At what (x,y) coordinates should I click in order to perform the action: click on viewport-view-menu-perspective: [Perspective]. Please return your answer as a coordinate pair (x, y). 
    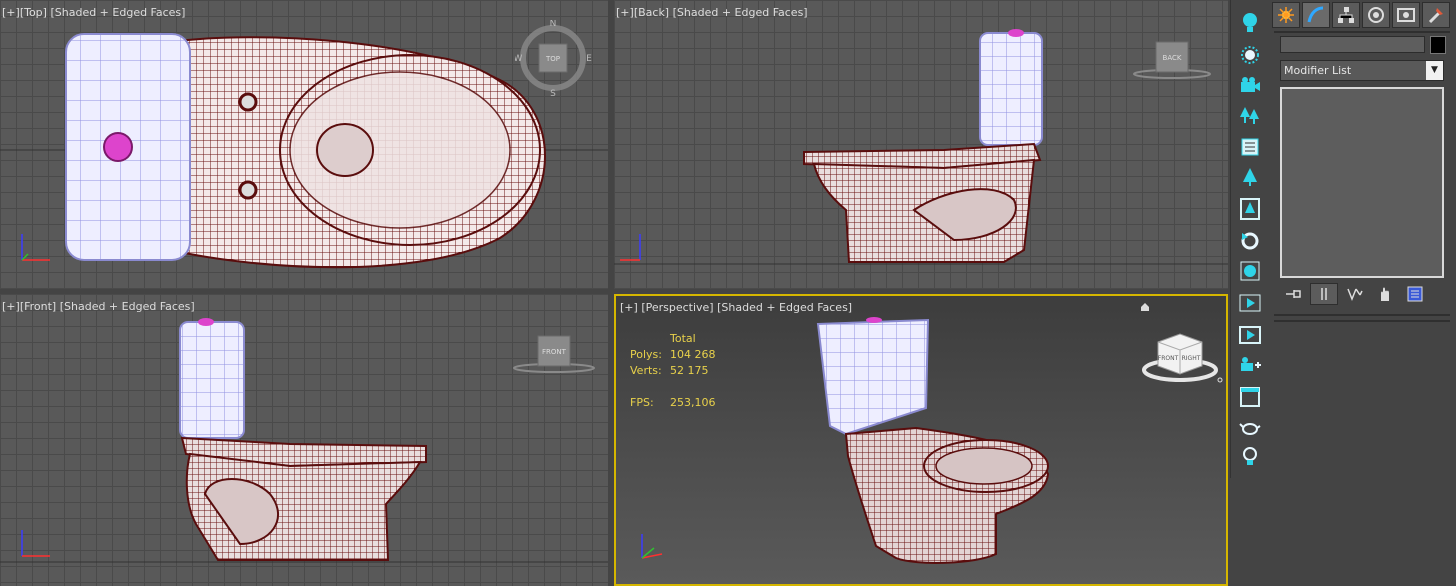
    Looking at the image, I should click on (677, 307).